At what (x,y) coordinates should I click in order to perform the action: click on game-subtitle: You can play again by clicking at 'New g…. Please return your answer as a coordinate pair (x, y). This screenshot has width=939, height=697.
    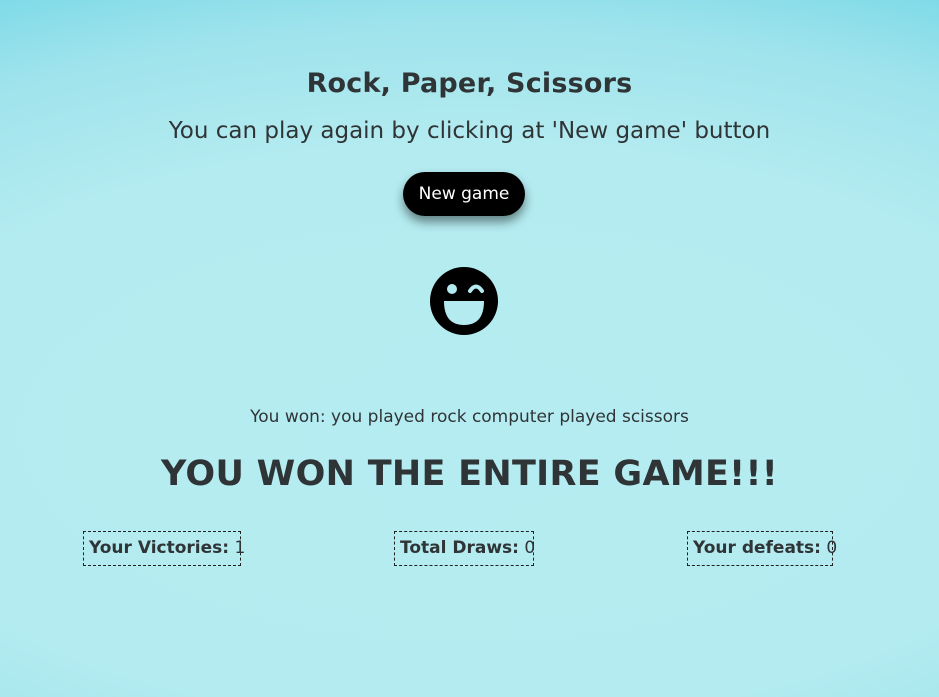
    Looking at the image, I should click on (469, 131).